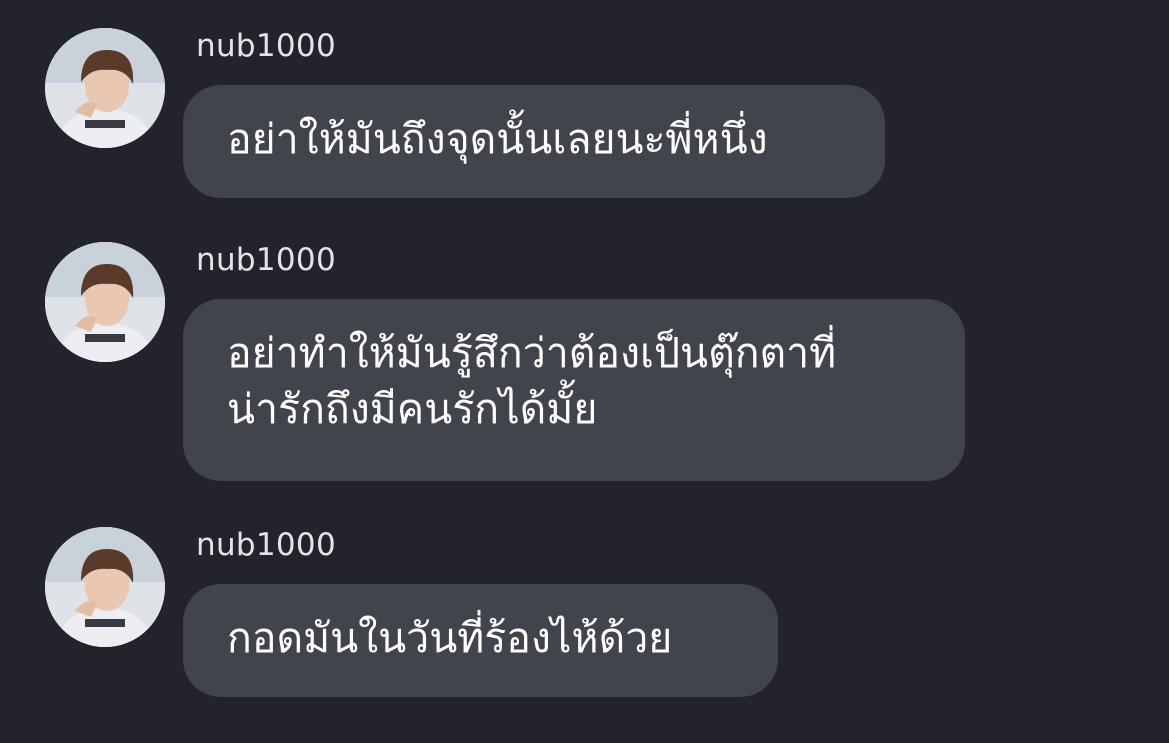  What do you see at coordinates (532, 353) in the screenshot?
I see `message-text-line: อย่าทำให้มันรู้สึกว่าต้องเป็นตุ๊กตาที่` at bounding box center [532, 353].